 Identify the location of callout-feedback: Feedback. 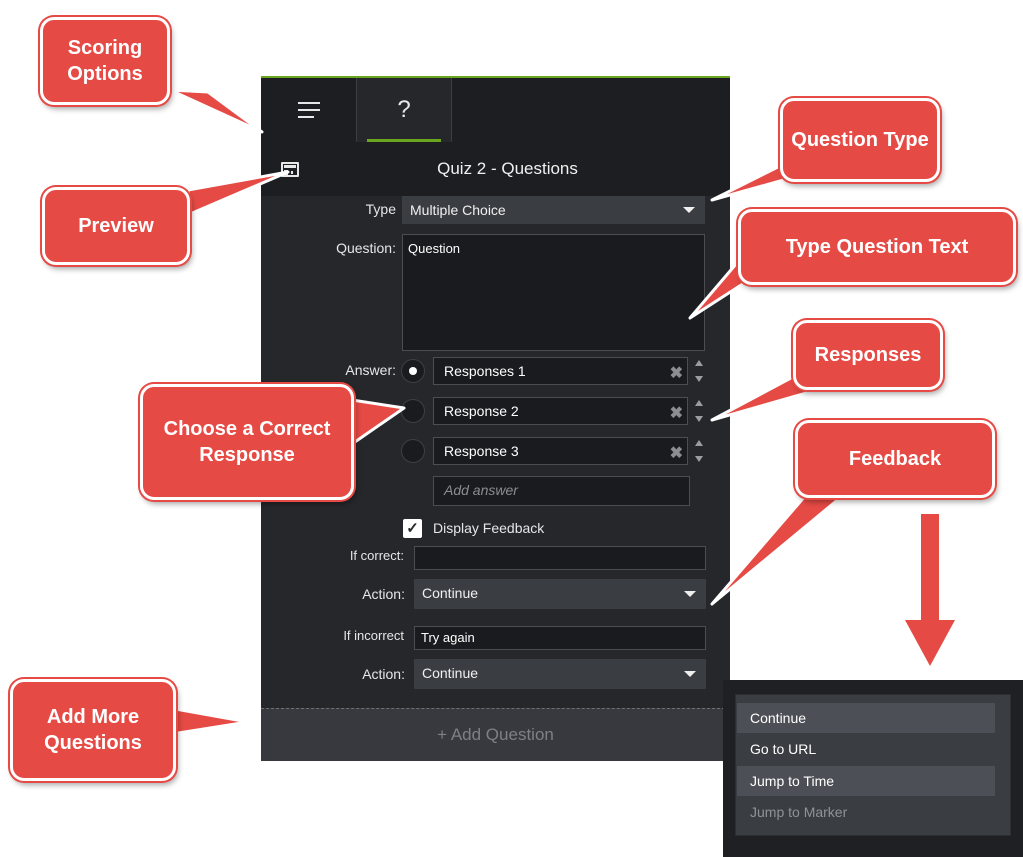
(895, 459).